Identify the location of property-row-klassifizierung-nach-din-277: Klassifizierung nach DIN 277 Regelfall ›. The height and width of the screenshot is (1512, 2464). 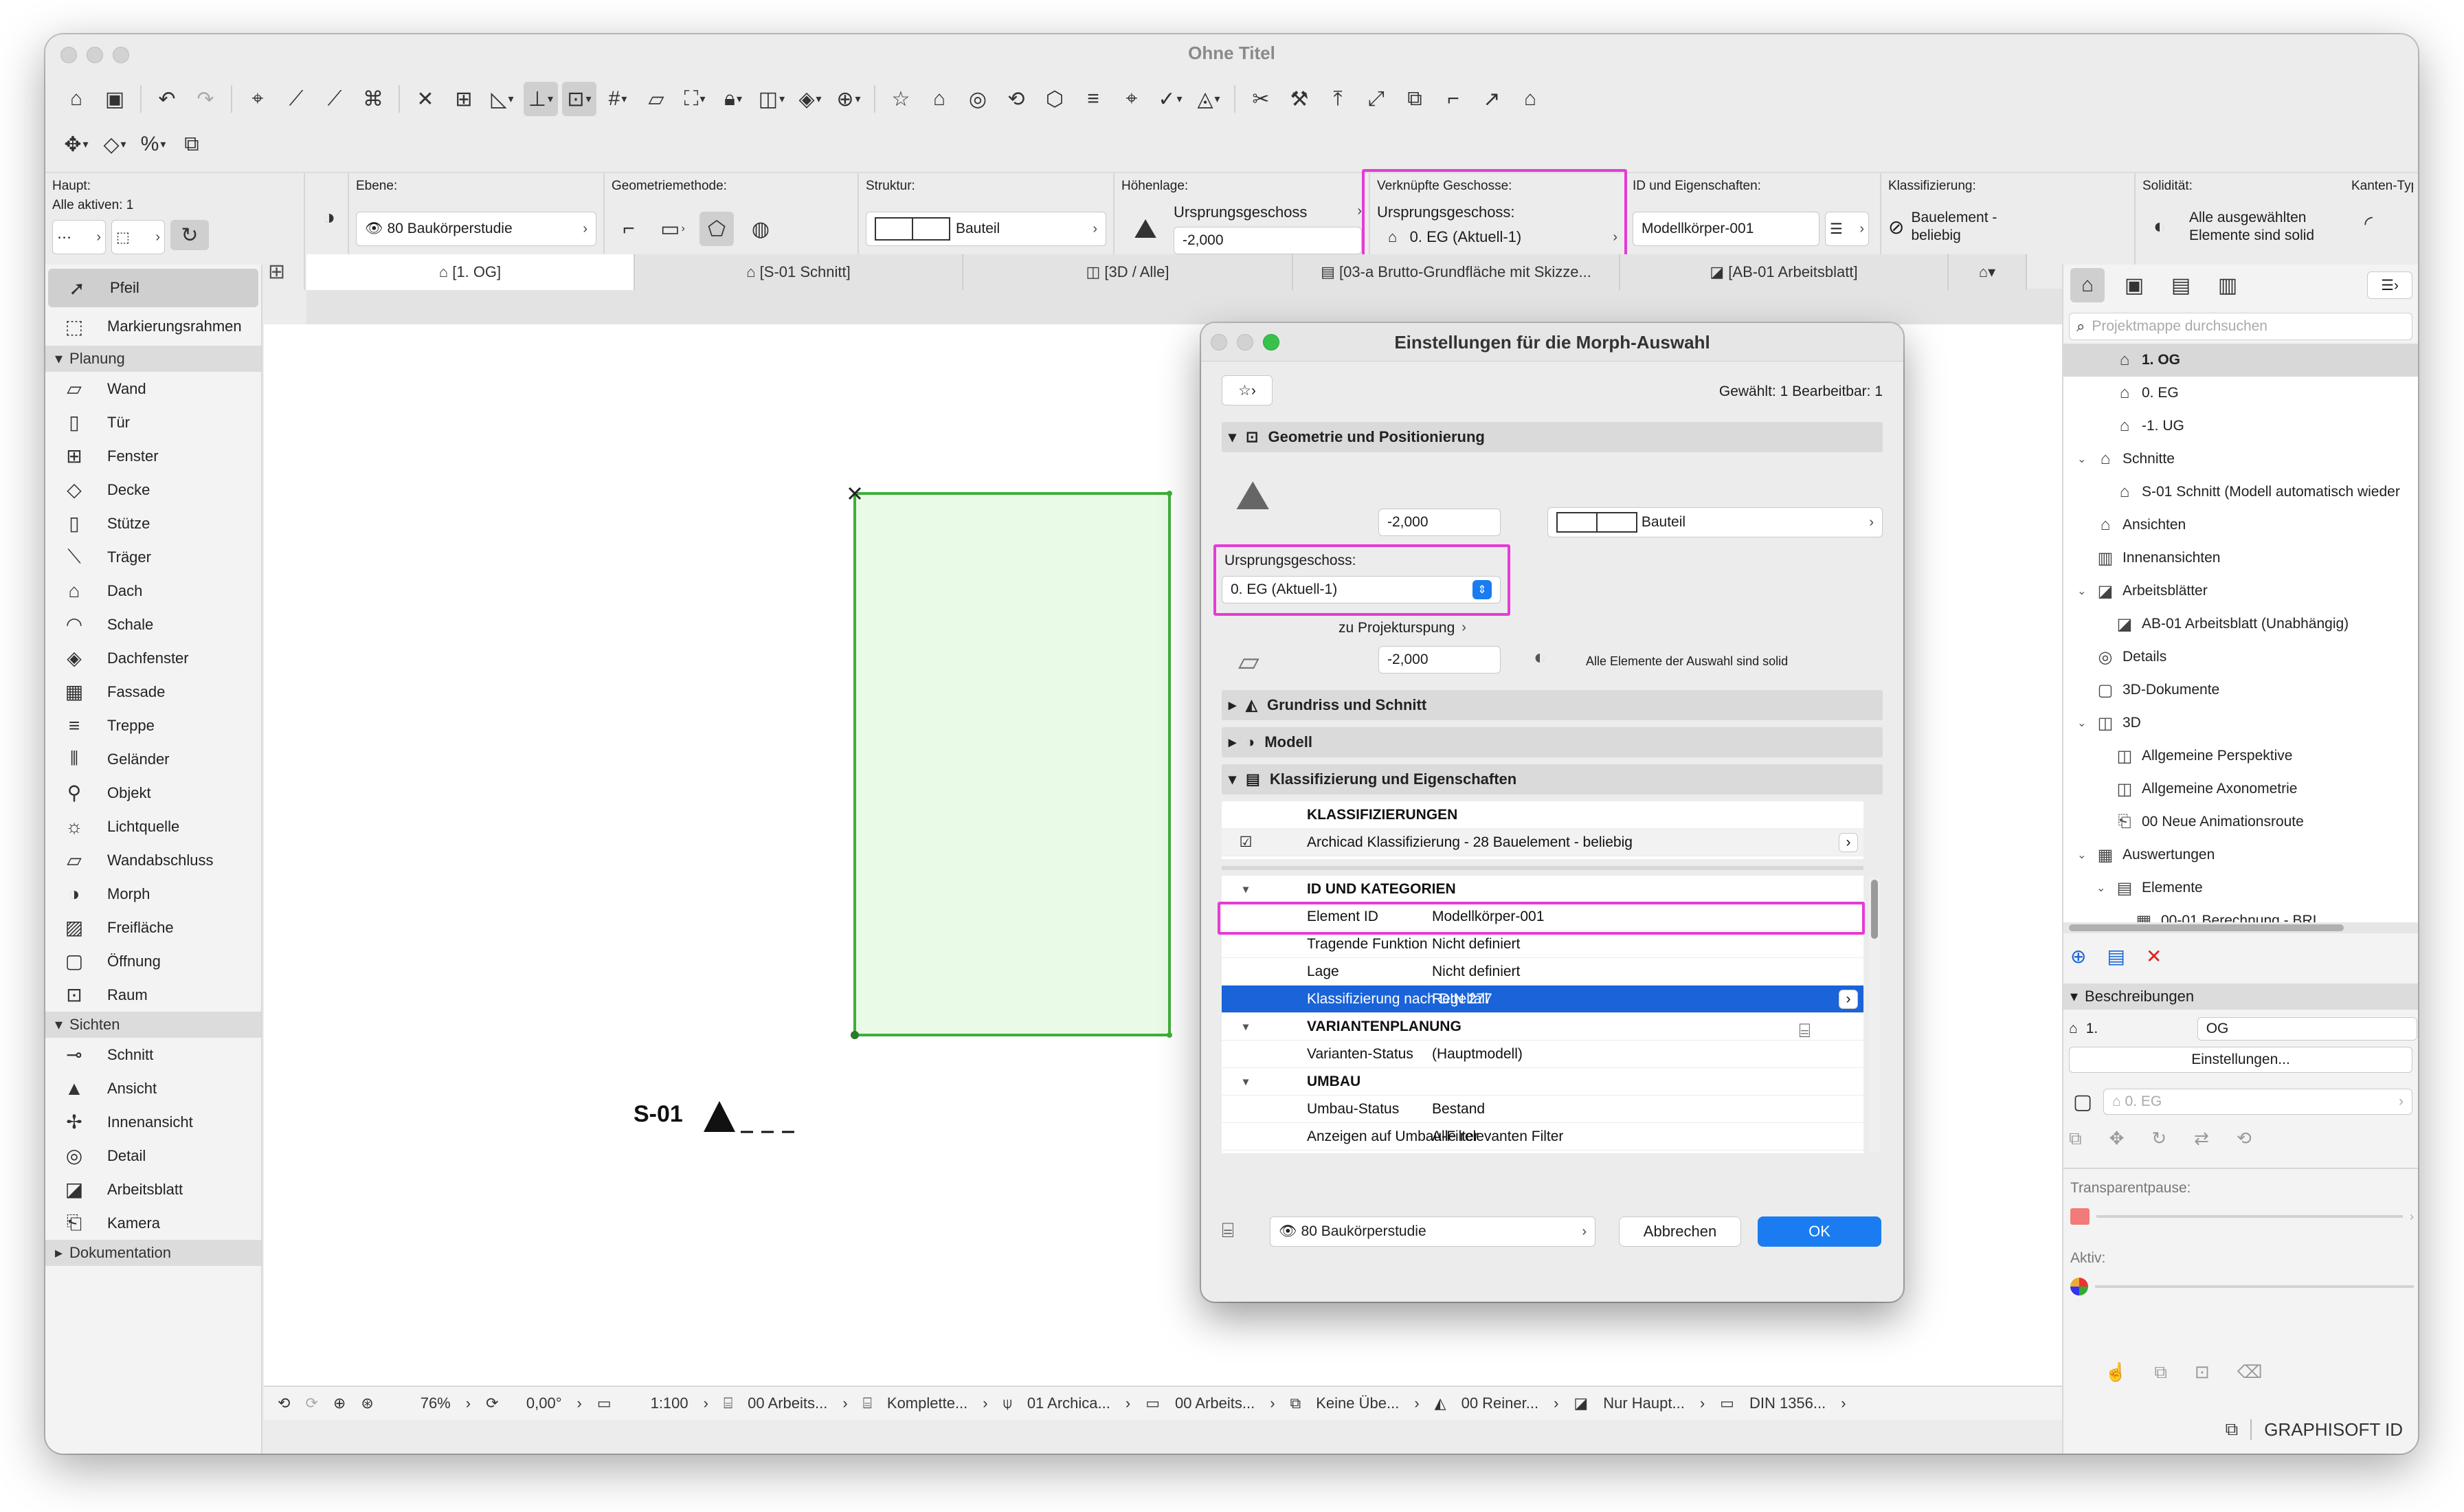
(1542, 1000).